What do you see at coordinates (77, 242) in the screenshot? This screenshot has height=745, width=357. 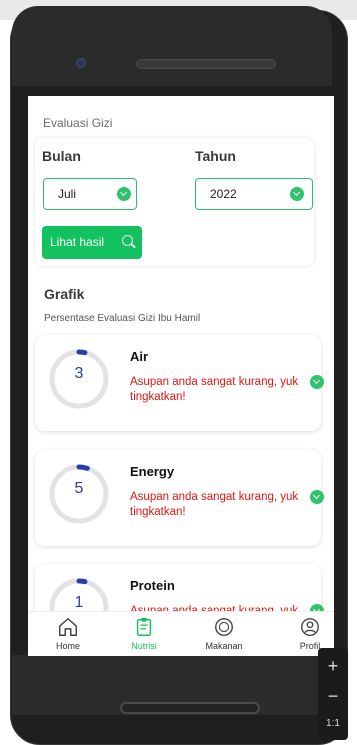 I see `view-results-label: Lihat hasil` at bounding box center [77, 242].